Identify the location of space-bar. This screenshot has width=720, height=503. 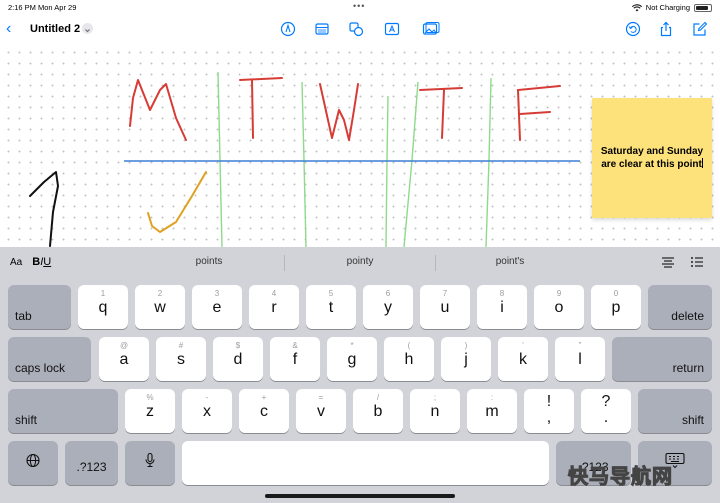
(365, 463).